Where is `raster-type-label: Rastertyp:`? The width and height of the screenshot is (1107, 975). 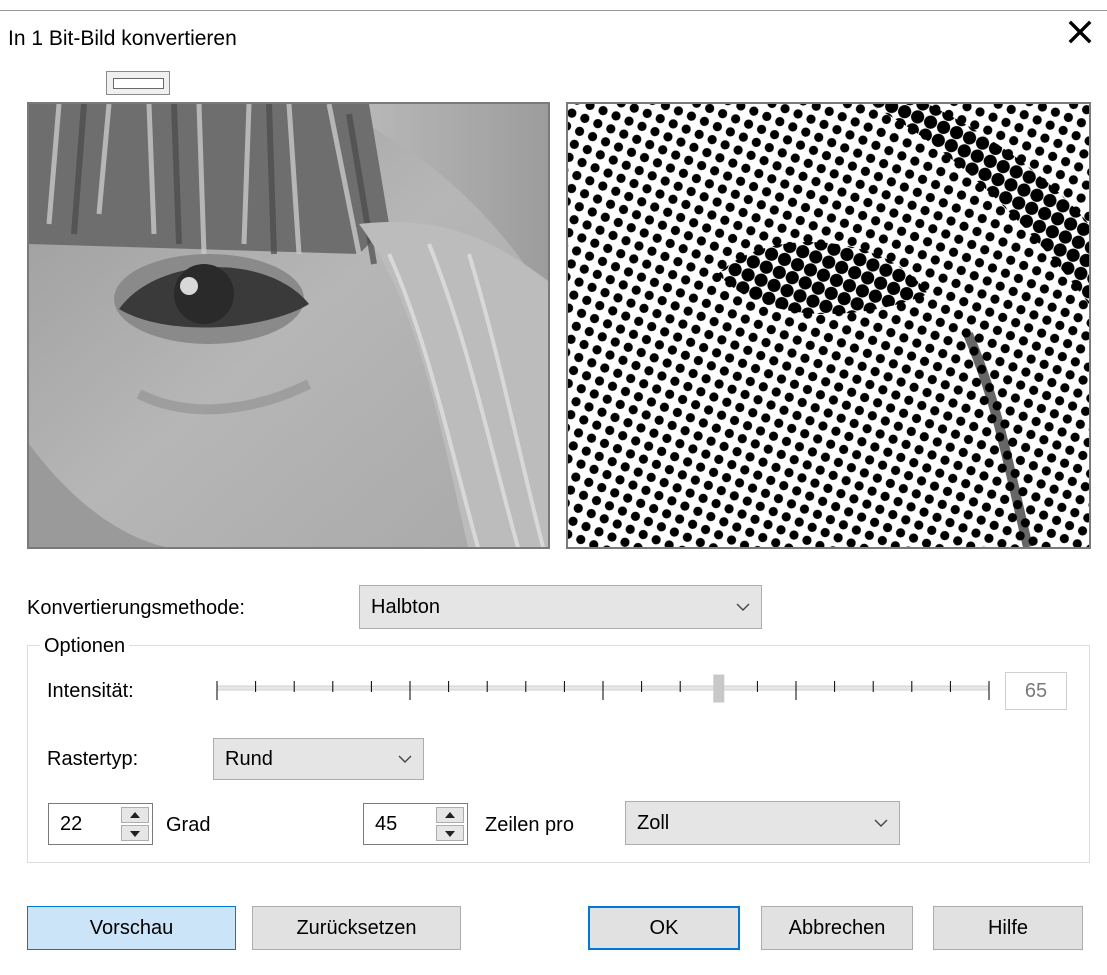
raster-type-label: Rastertyp: is located at coordinates (93, 759).